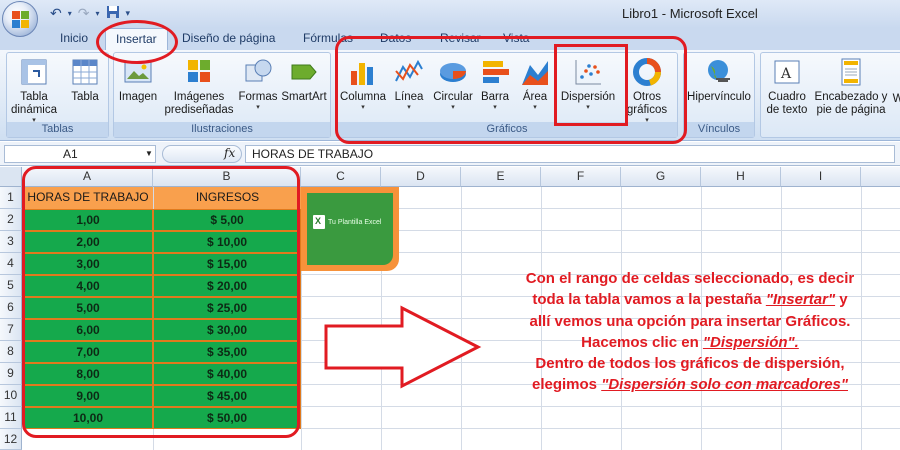 Image resolution: width=900 pixels, height=450 pixels. Describe the element at coordinates (113, 13) in the screenshot. I see `save-icon` at that location.